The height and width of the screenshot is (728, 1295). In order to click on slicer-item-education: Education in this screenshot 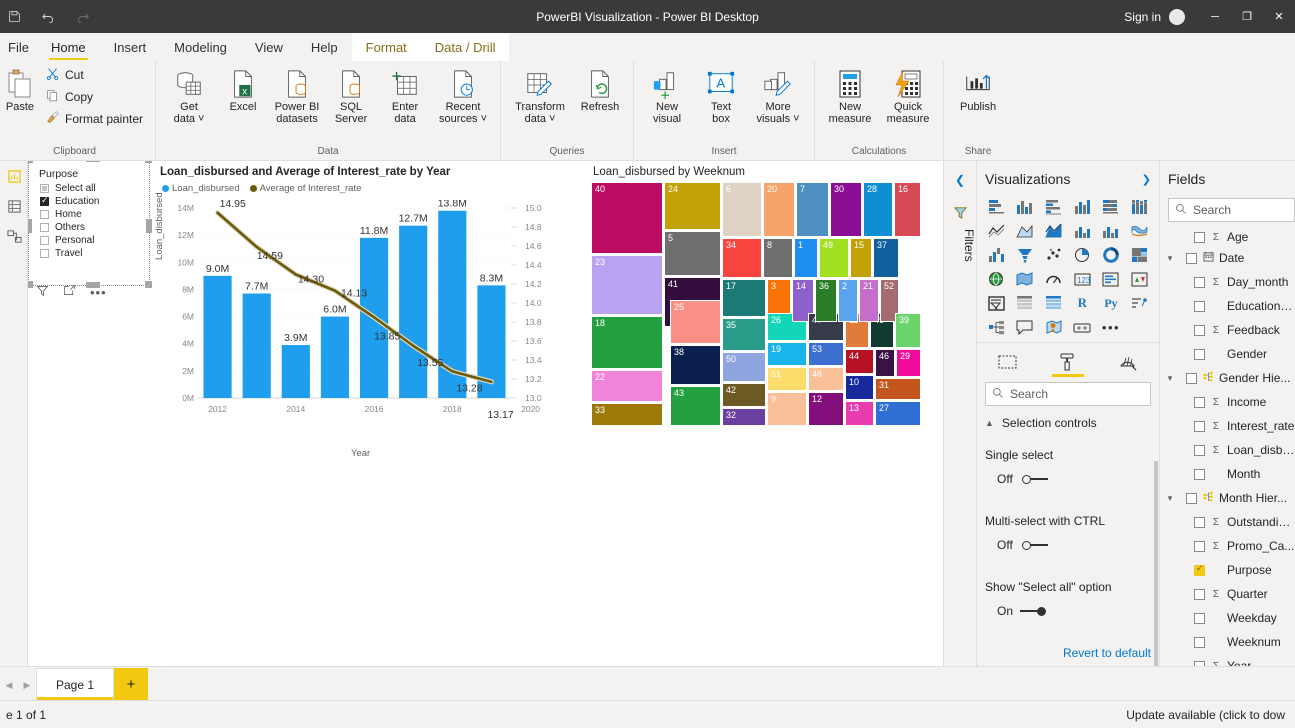, I will do `click(89, 201)`.